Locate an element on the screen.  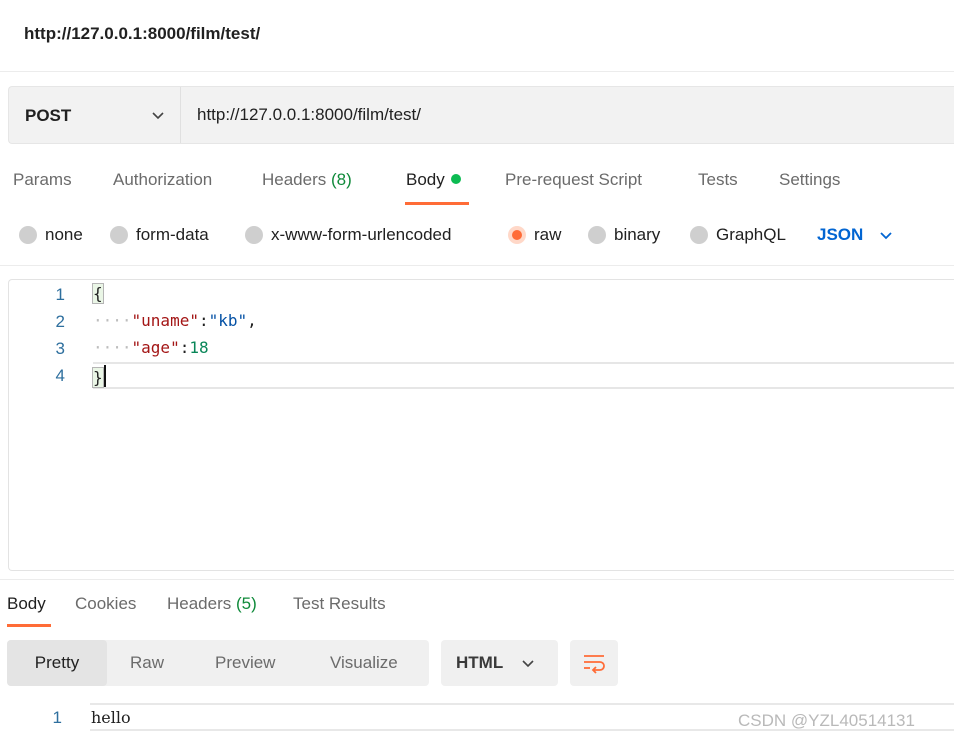
tab-headers: Headers (8) is located at coordinates (307, 180).